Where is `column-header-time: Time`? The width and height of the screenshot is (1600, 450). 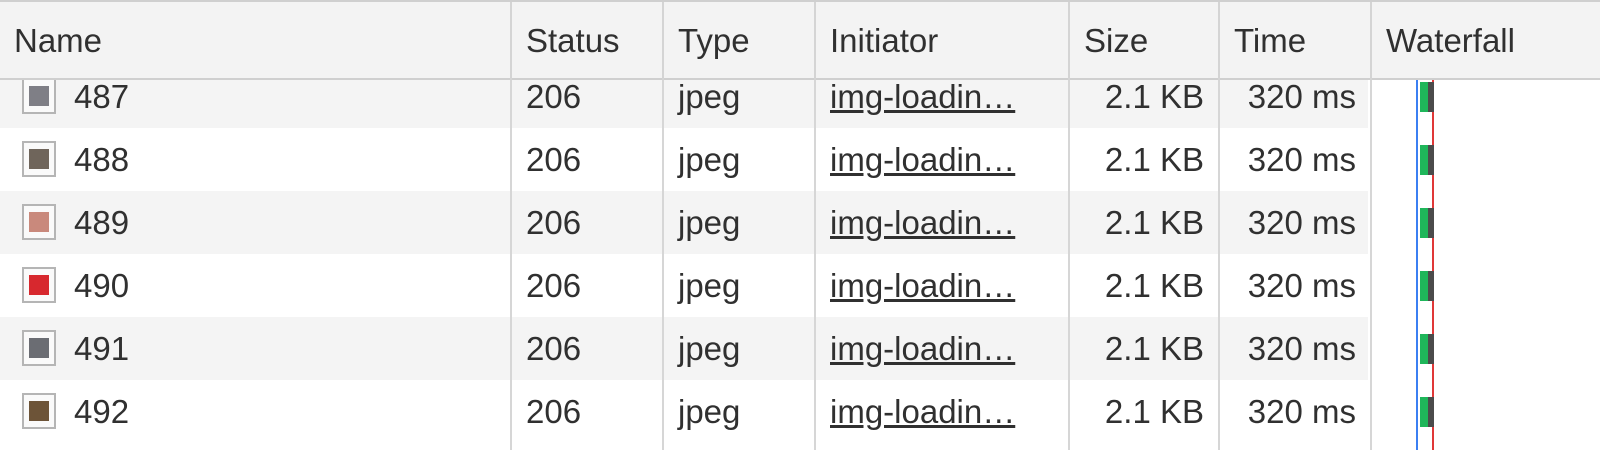 column-header-time: Time is located at coordinates (1296, 41).